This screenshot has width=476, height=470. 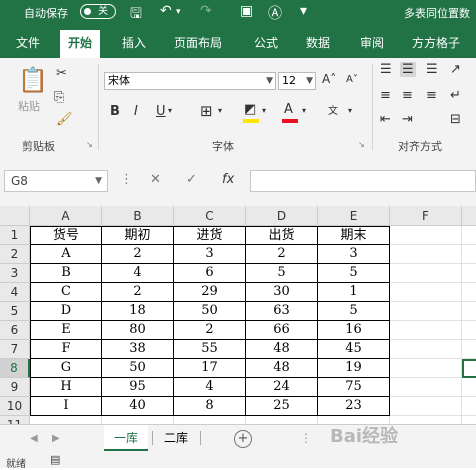 What do you see at coordinates (354, 254) in the screenshot?
I see `cell-e2: 3` at bounding box center [354, 254].